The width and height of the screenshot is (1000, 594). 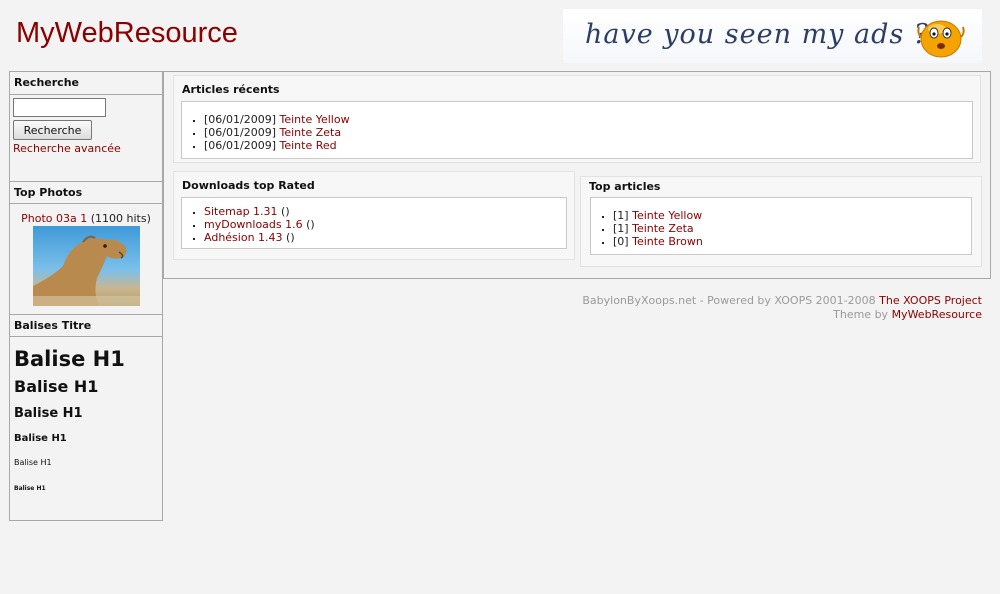 What do you see at coordinates (59, 107) in the screenshot?
I see `search-input` at bounding box center [59, 107].